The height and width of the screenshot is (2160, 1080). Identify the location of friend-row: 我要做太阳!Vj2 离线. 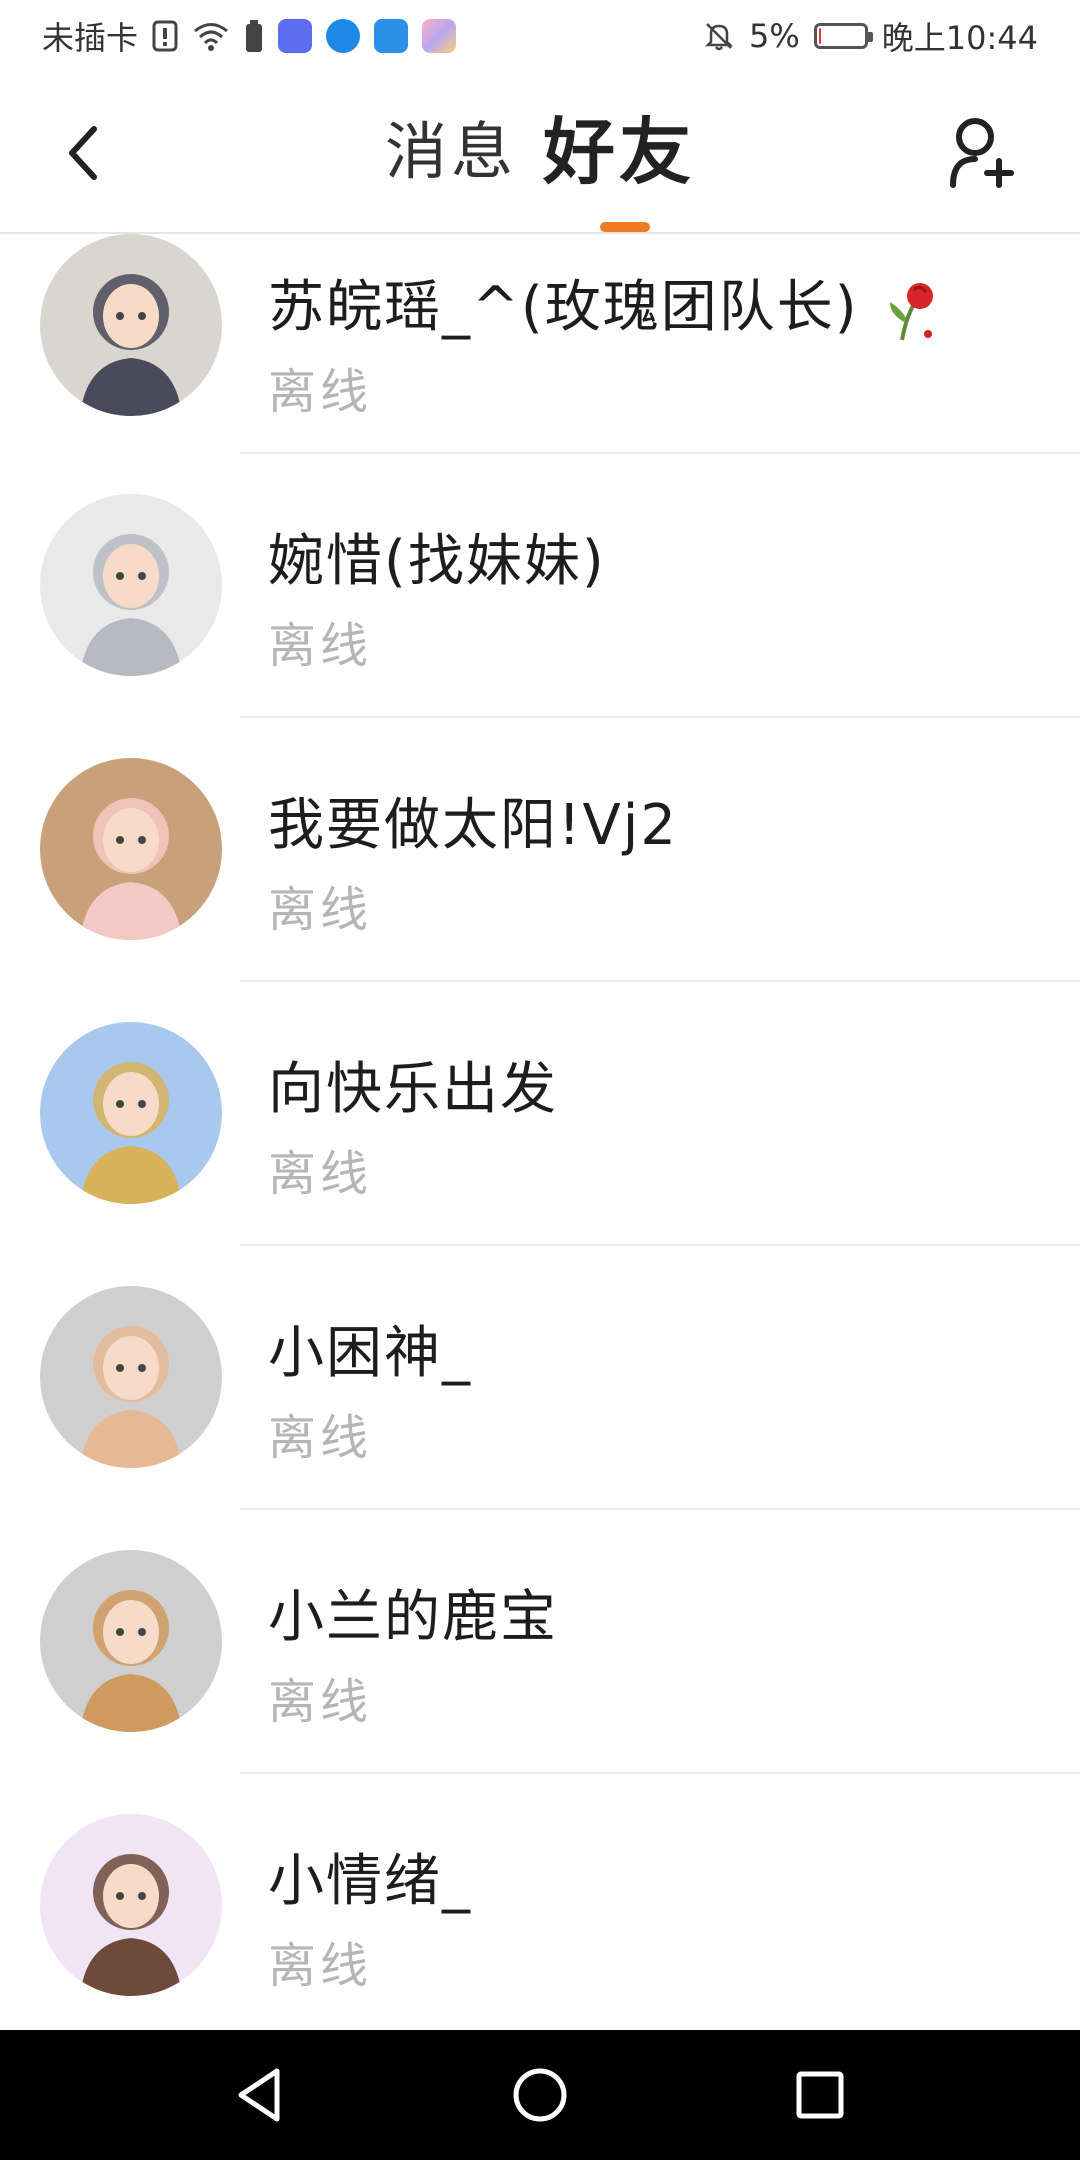
(540, 850).